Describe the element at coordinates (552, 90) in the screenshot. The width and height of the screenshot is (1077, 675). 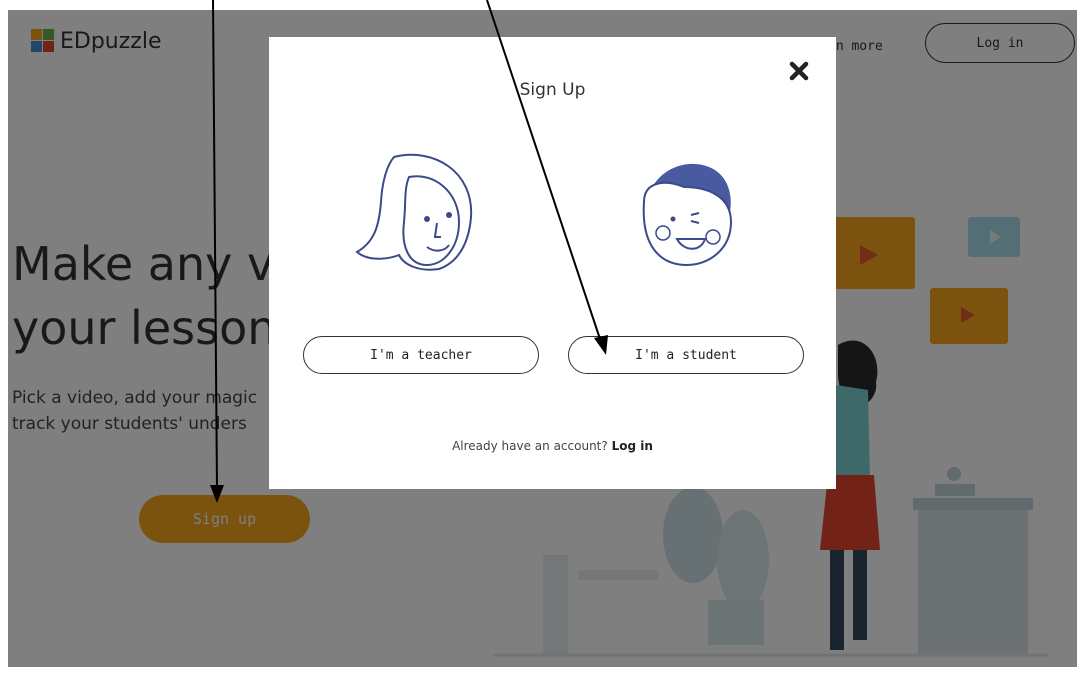
I see `modal-title: Sign Up` at that location.